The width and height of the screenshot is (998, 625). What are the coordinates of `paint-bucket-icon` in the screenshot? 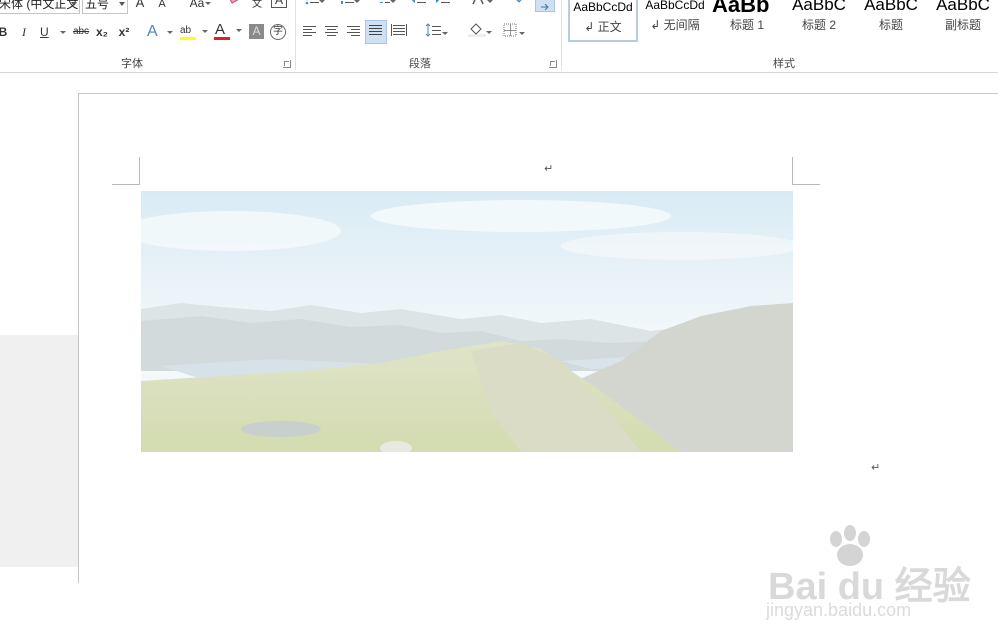 It's located at (477, 29).